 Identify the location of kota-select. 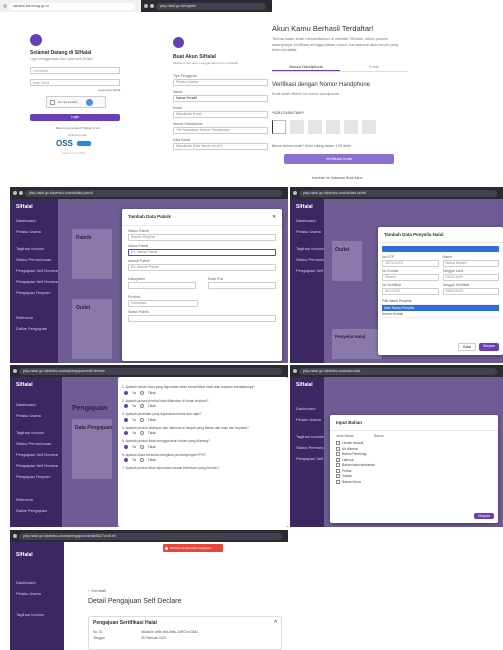
(162, 285).